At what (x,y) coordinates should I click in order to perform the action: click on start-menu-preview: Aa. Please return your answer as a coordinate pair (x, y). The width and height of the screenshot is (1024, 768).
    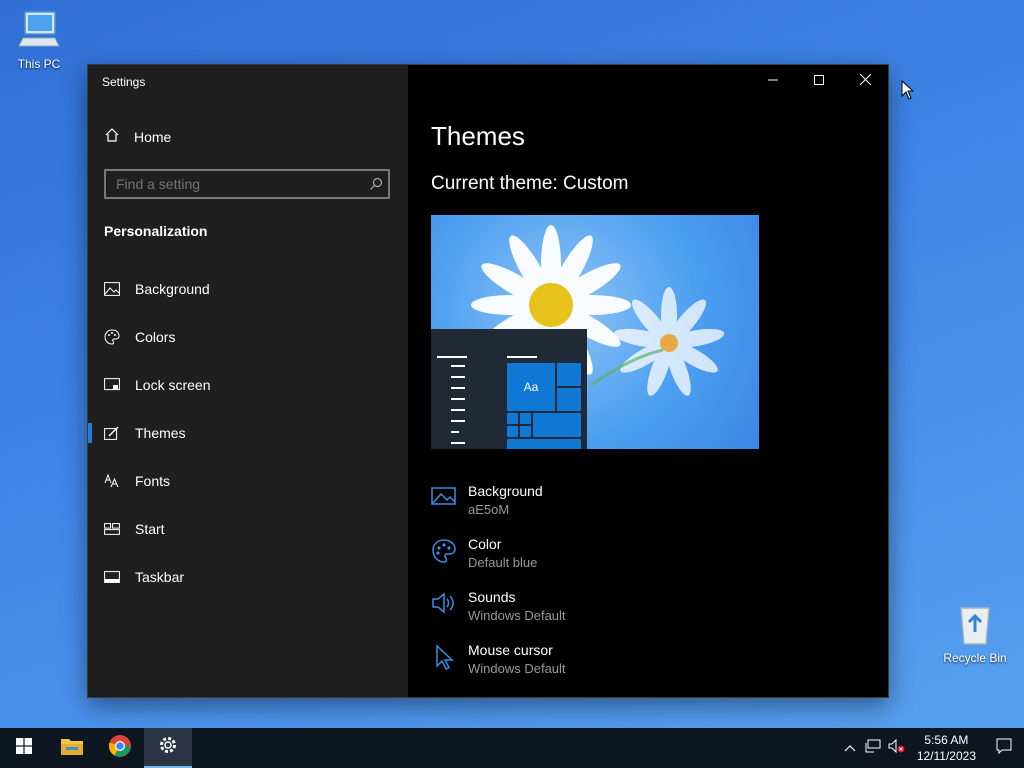
    Looking at the image, I should click on (509, 389).